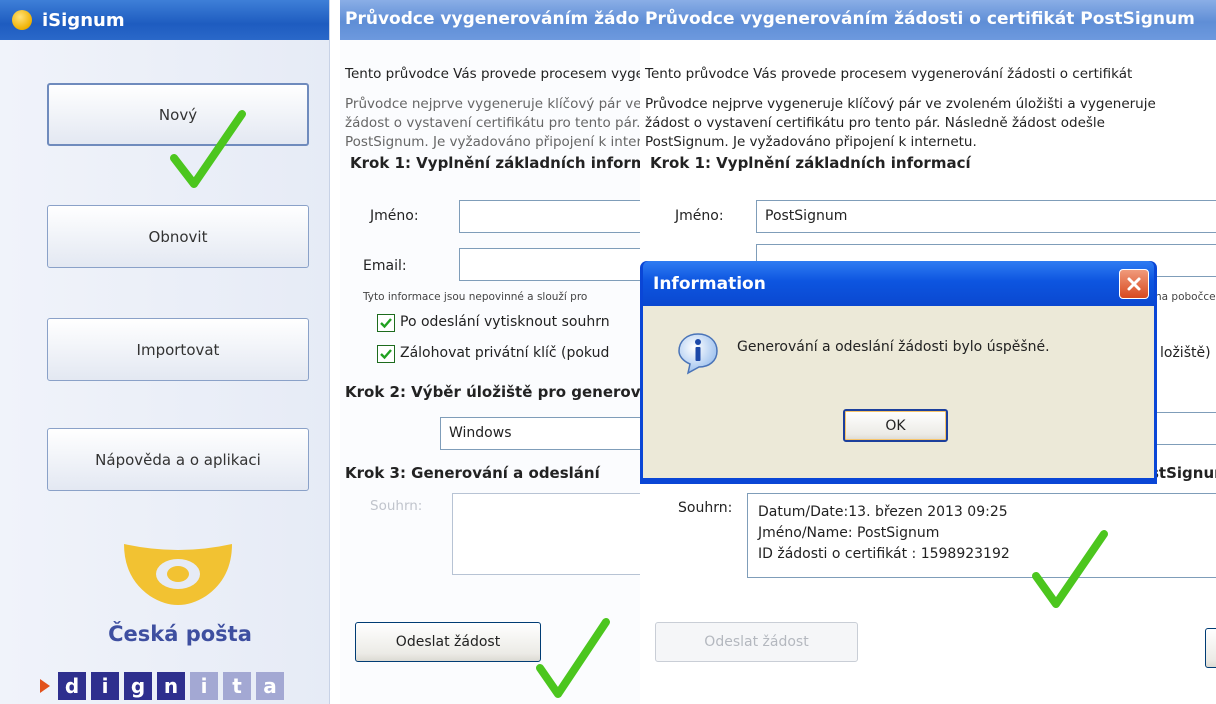 The height and width of the screenshot is (704, 1216). What do you see at coordinates (385, 266) in the screenshot?
I see `email-label: Email:` at bounding box center [385, 266].